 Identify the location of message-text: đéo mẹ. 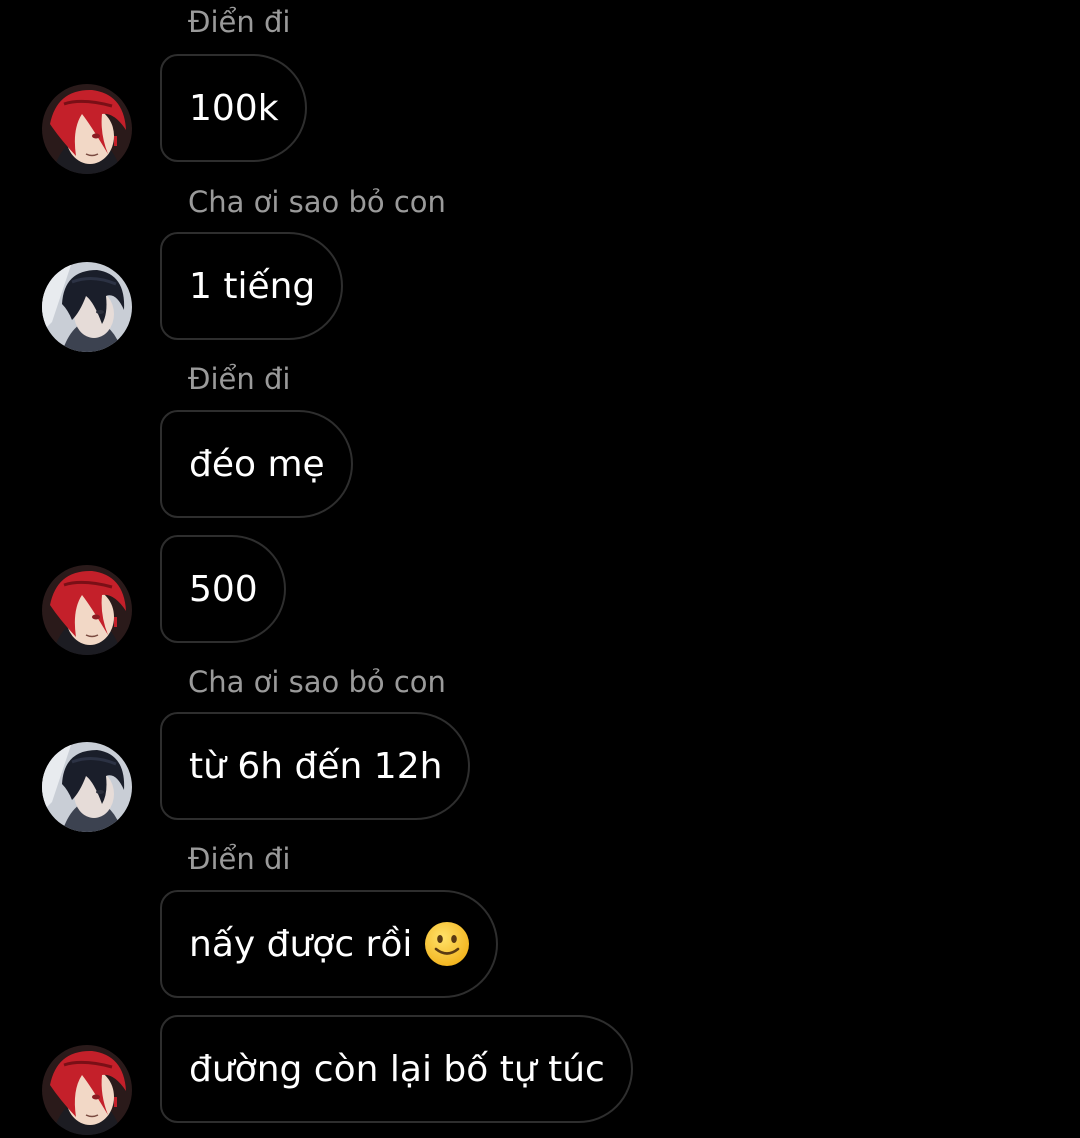
(257, 464).